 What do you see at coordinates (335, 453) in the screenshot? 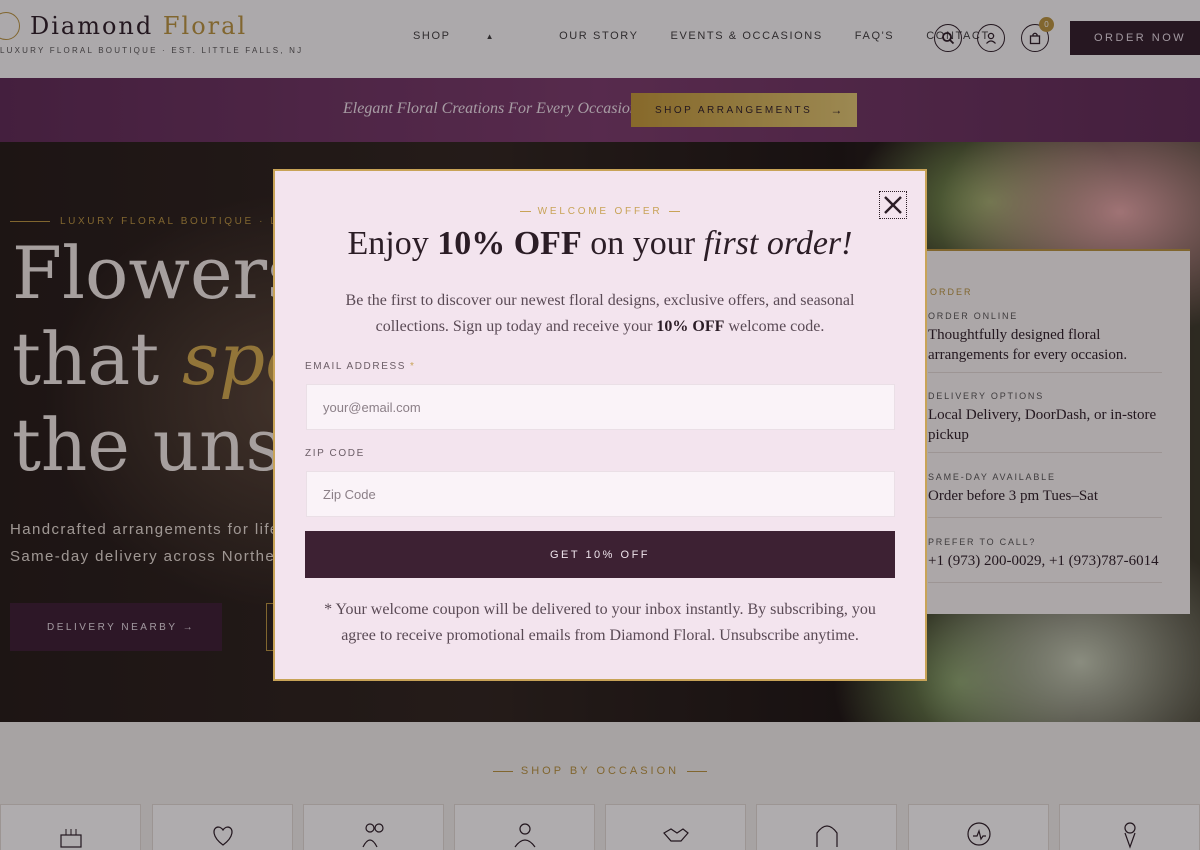
I see `zip-label: ZIP CODE` at bounding box center [335, 453].